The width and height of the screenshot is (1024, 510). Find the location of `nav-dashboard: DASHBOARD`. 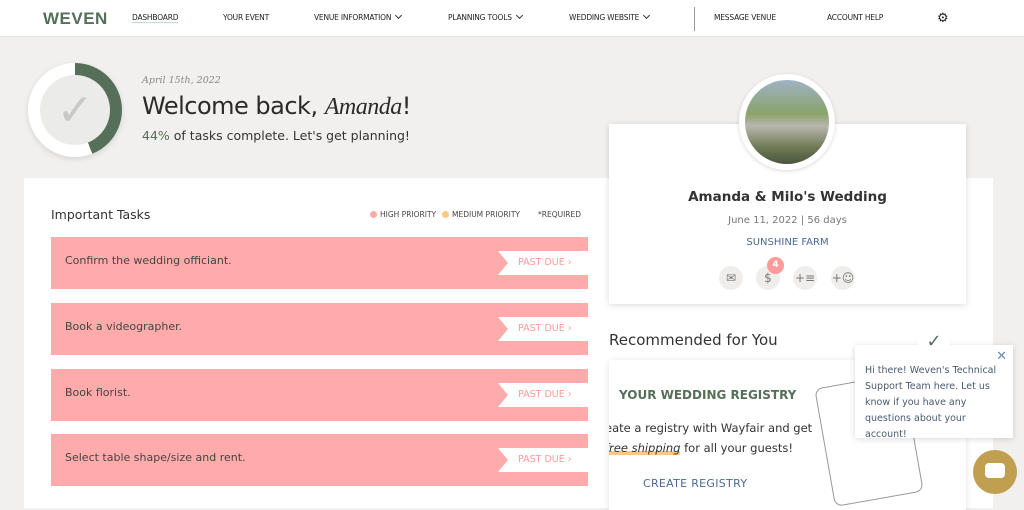

nav-dashboard: DASHBOARD is located at coordinates (155, 18).